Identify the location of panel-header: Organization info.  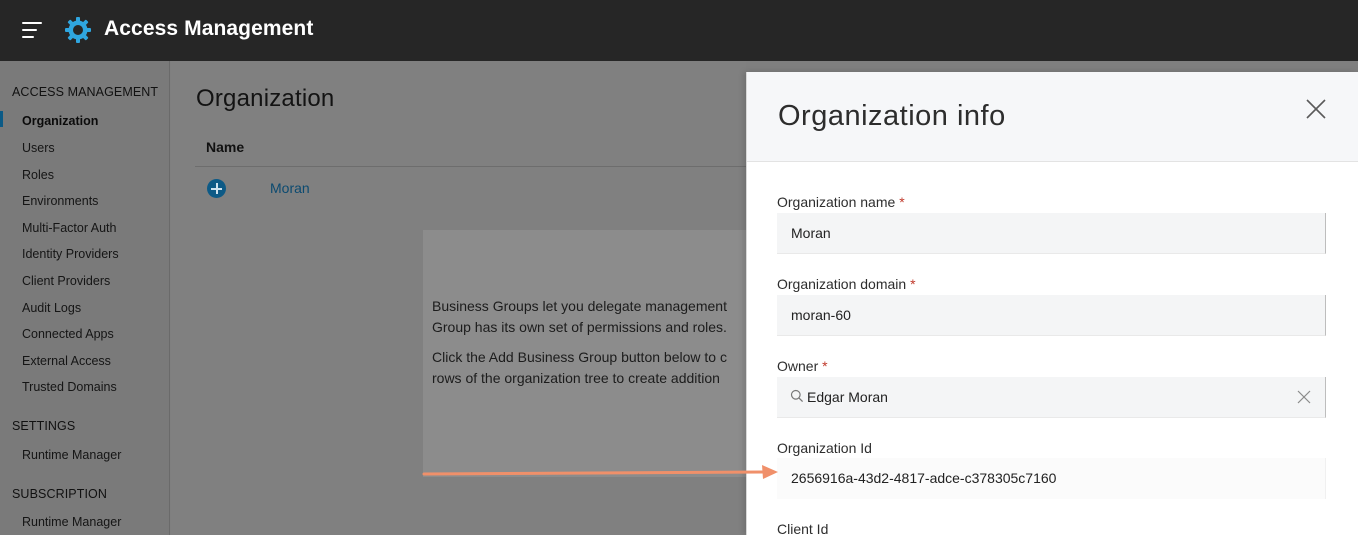
(1052, 117).